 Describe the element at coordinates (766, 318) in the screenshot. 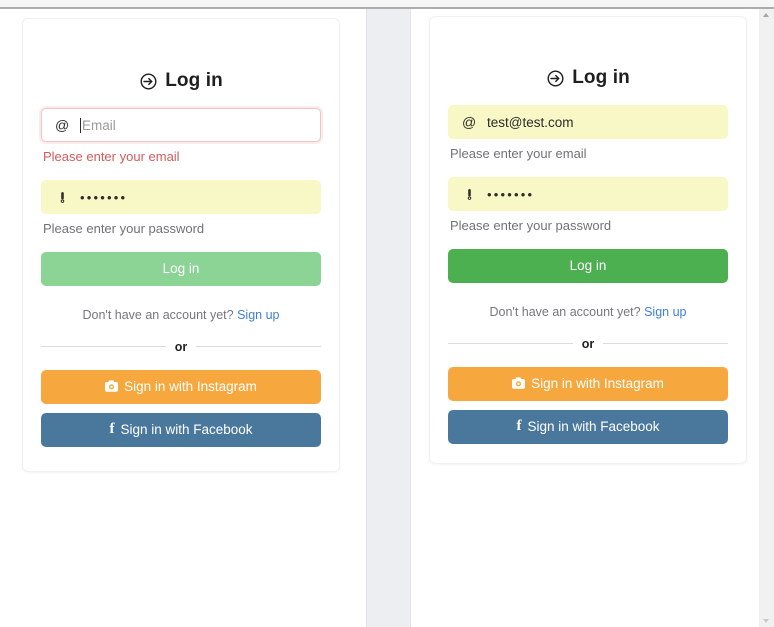

I see `vertical-scrollbar` at that location.